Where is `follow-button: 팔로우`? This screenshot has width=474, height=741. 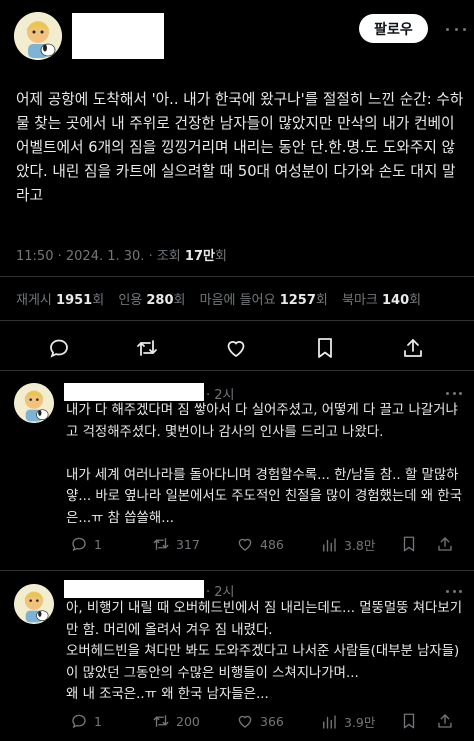
follow-button: 팔로우 is located at coordinates (393, 28).